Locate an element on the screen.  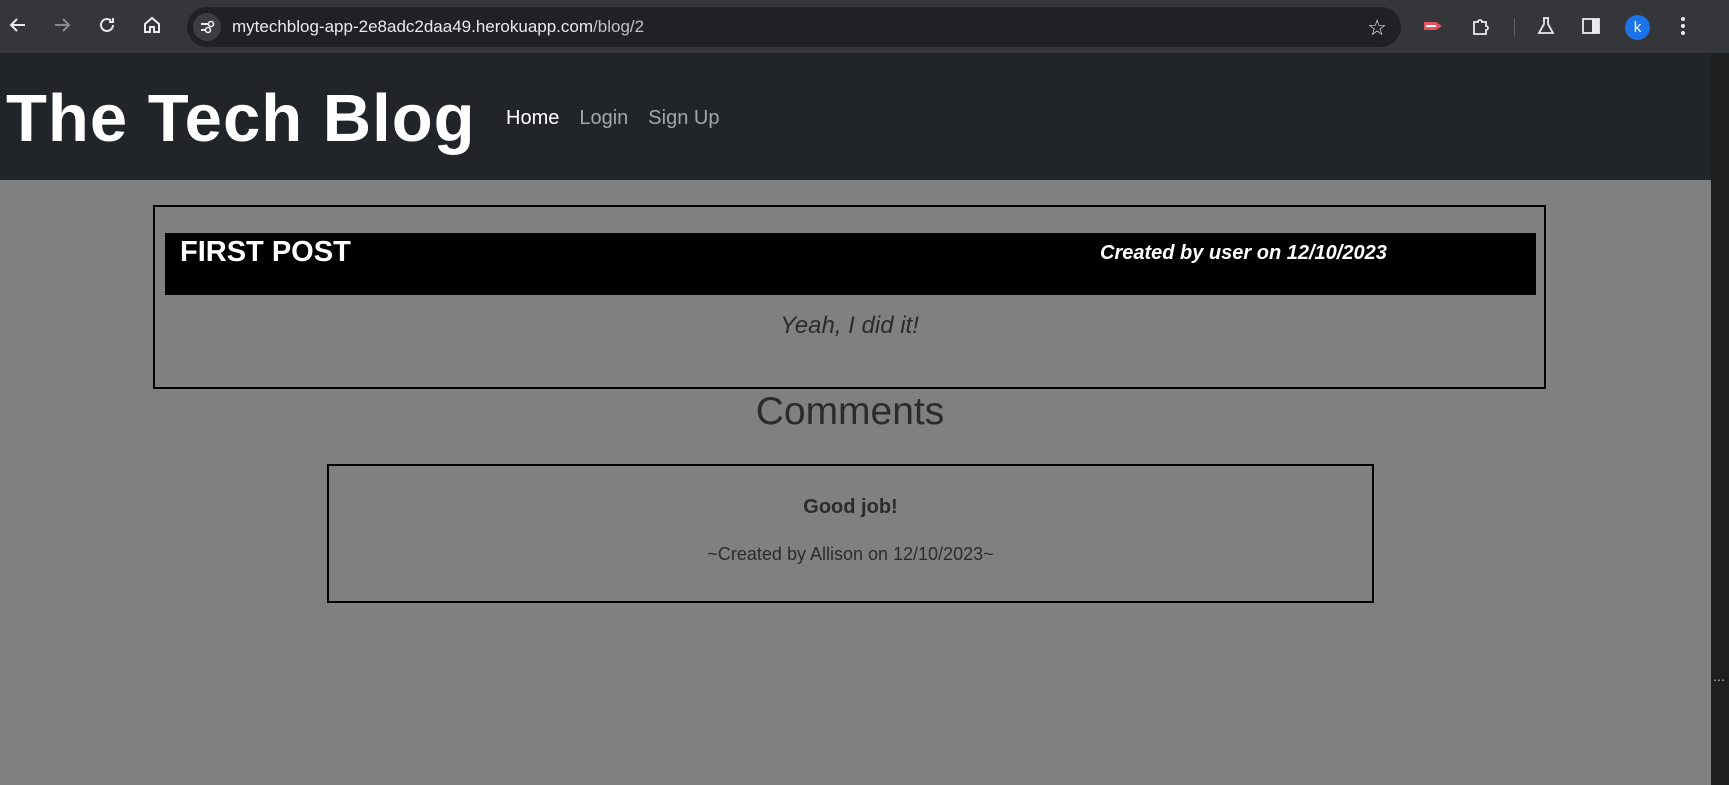
extensions-puzzle-icon is located at coordinates (1481, 26).